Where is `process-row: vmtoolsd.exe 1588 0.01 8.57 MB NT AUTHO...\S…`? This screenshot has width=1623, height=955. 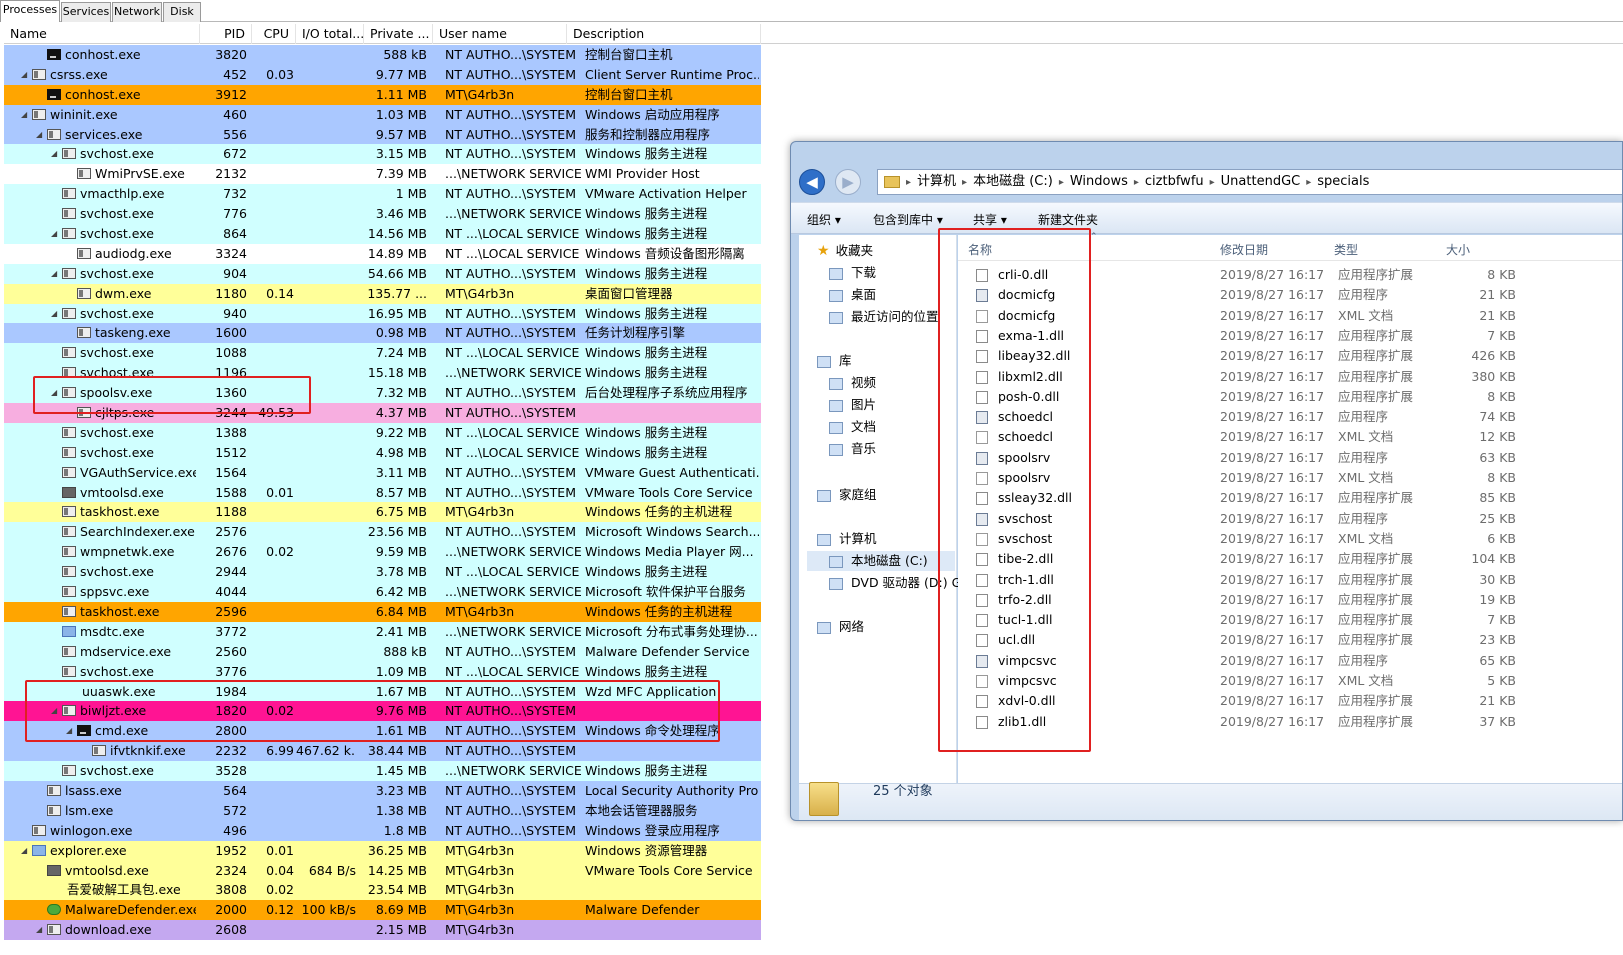 process-row: vmtoolsd.exe 1588 0.01 8.57 MB NT AUTHO...\S… is located at coordinates (382, 492).